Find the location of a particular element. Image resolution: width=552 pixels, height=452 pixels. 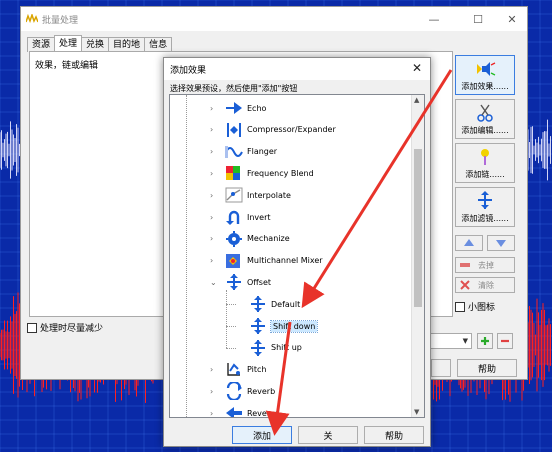

small-icons-checkbox is located at coordinates (460, 306).